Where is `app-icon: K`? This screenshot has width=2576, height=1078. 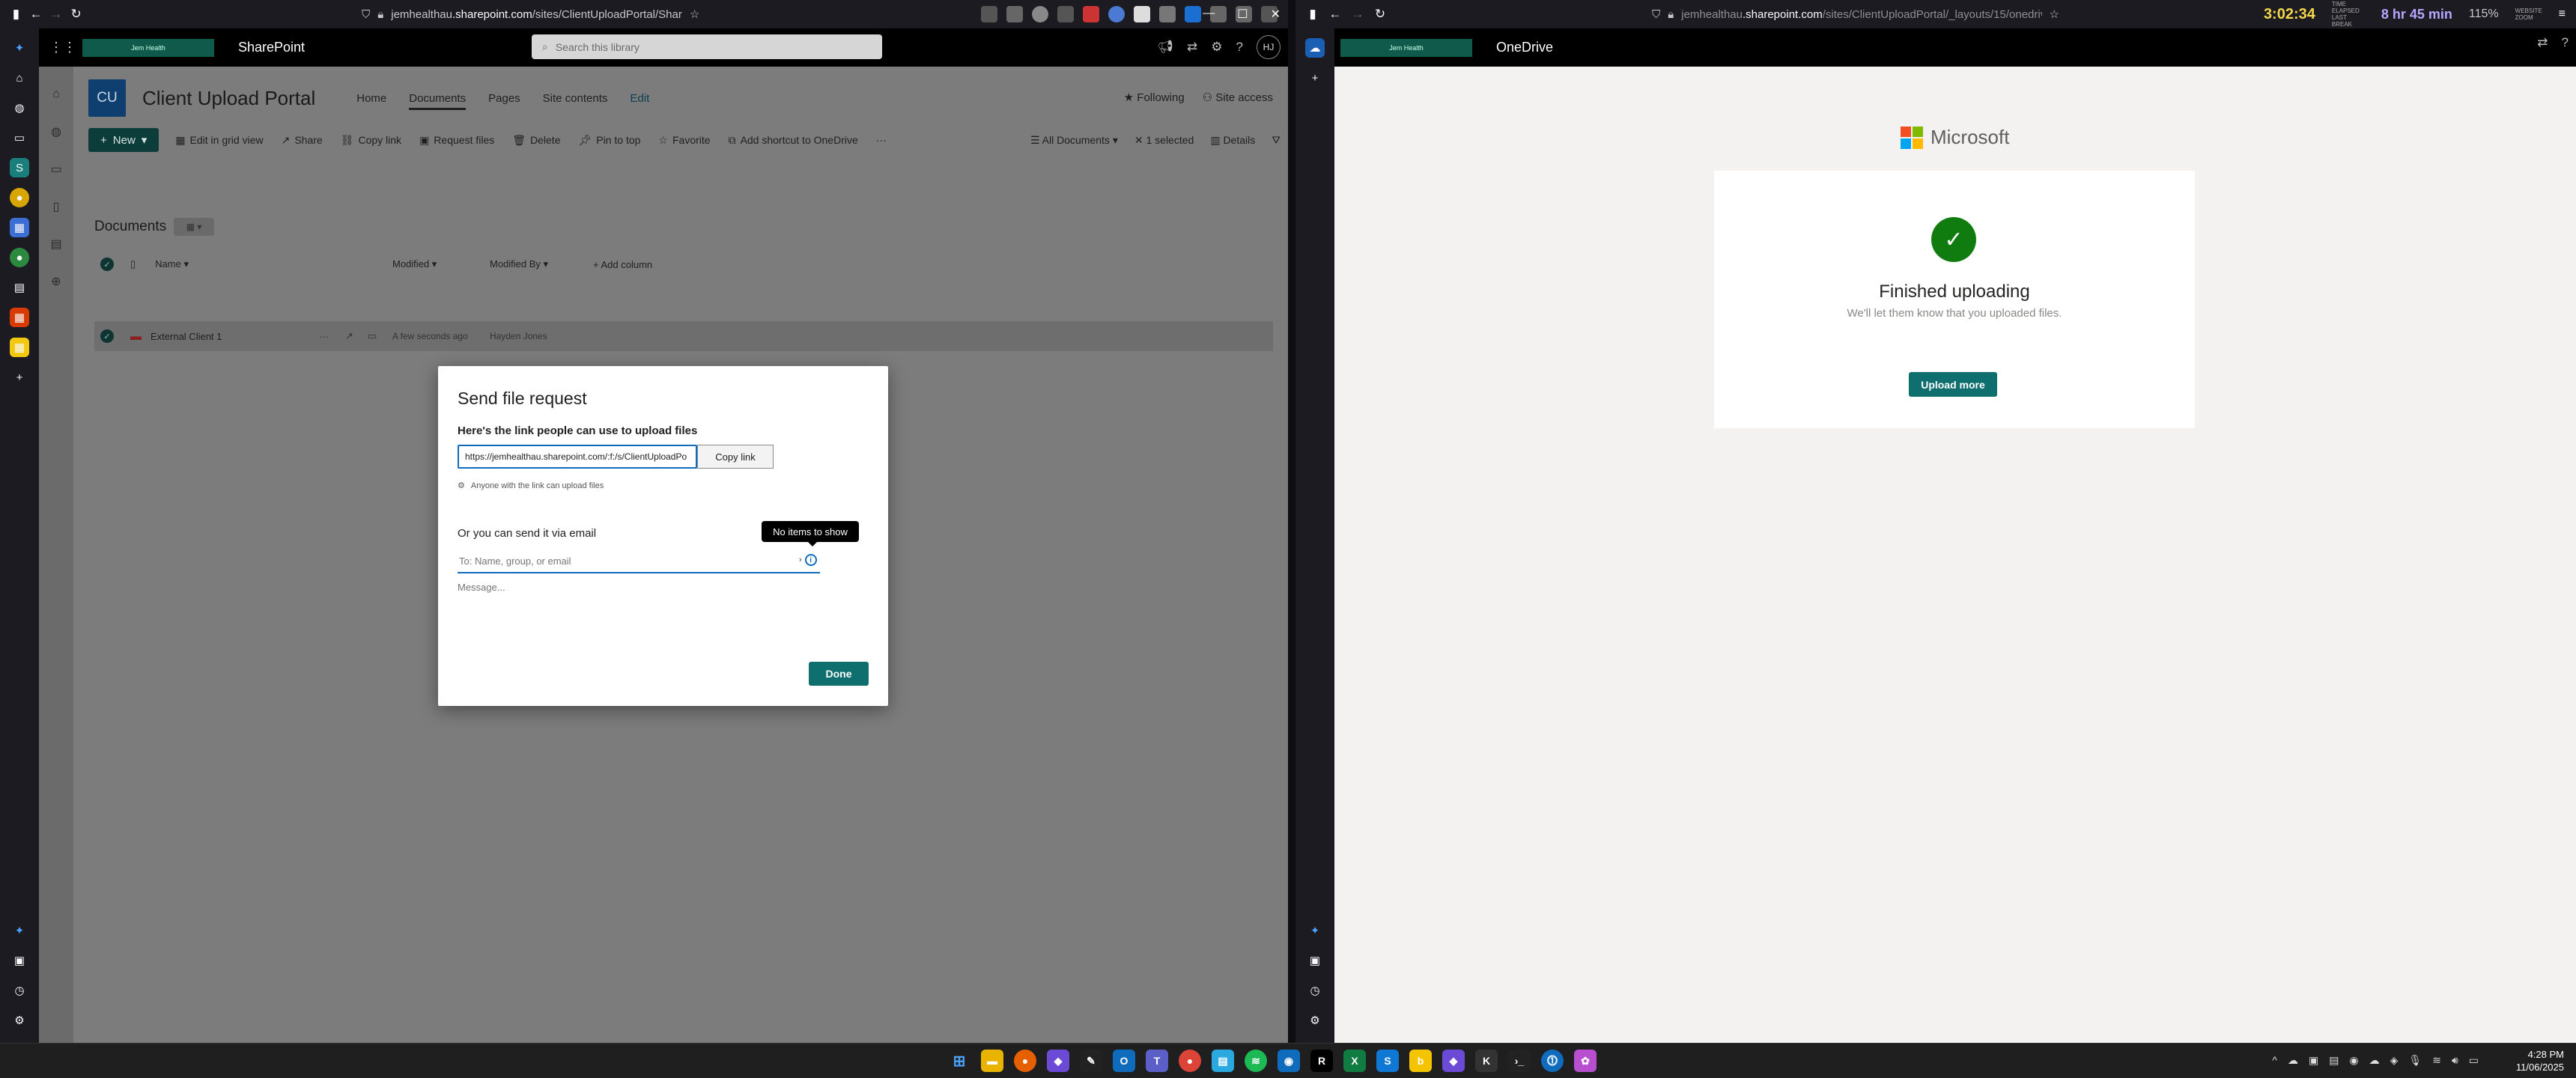
app-icon: K is located at coordinates (1486, 1061).